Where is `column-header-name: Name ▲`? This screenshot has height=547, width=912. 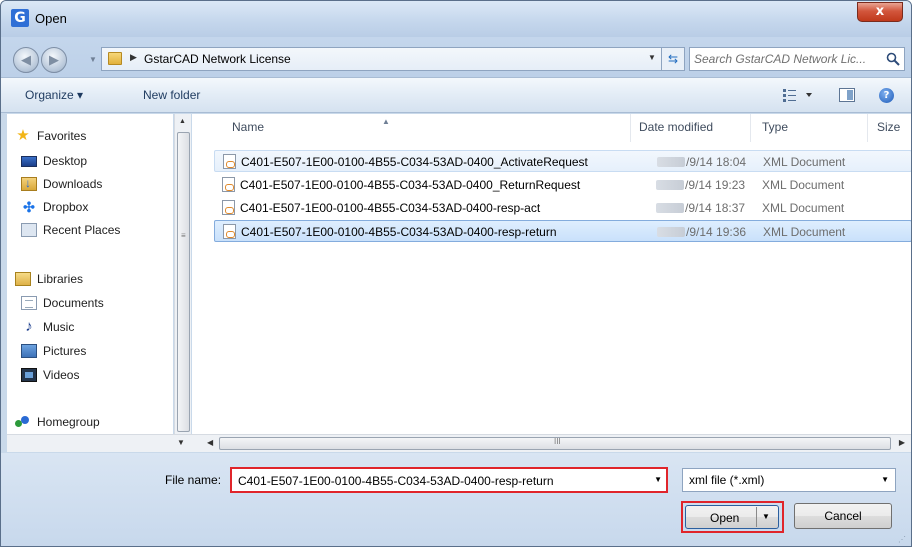
column-header-name: Name ▲ is located at coordinates (311, 125).